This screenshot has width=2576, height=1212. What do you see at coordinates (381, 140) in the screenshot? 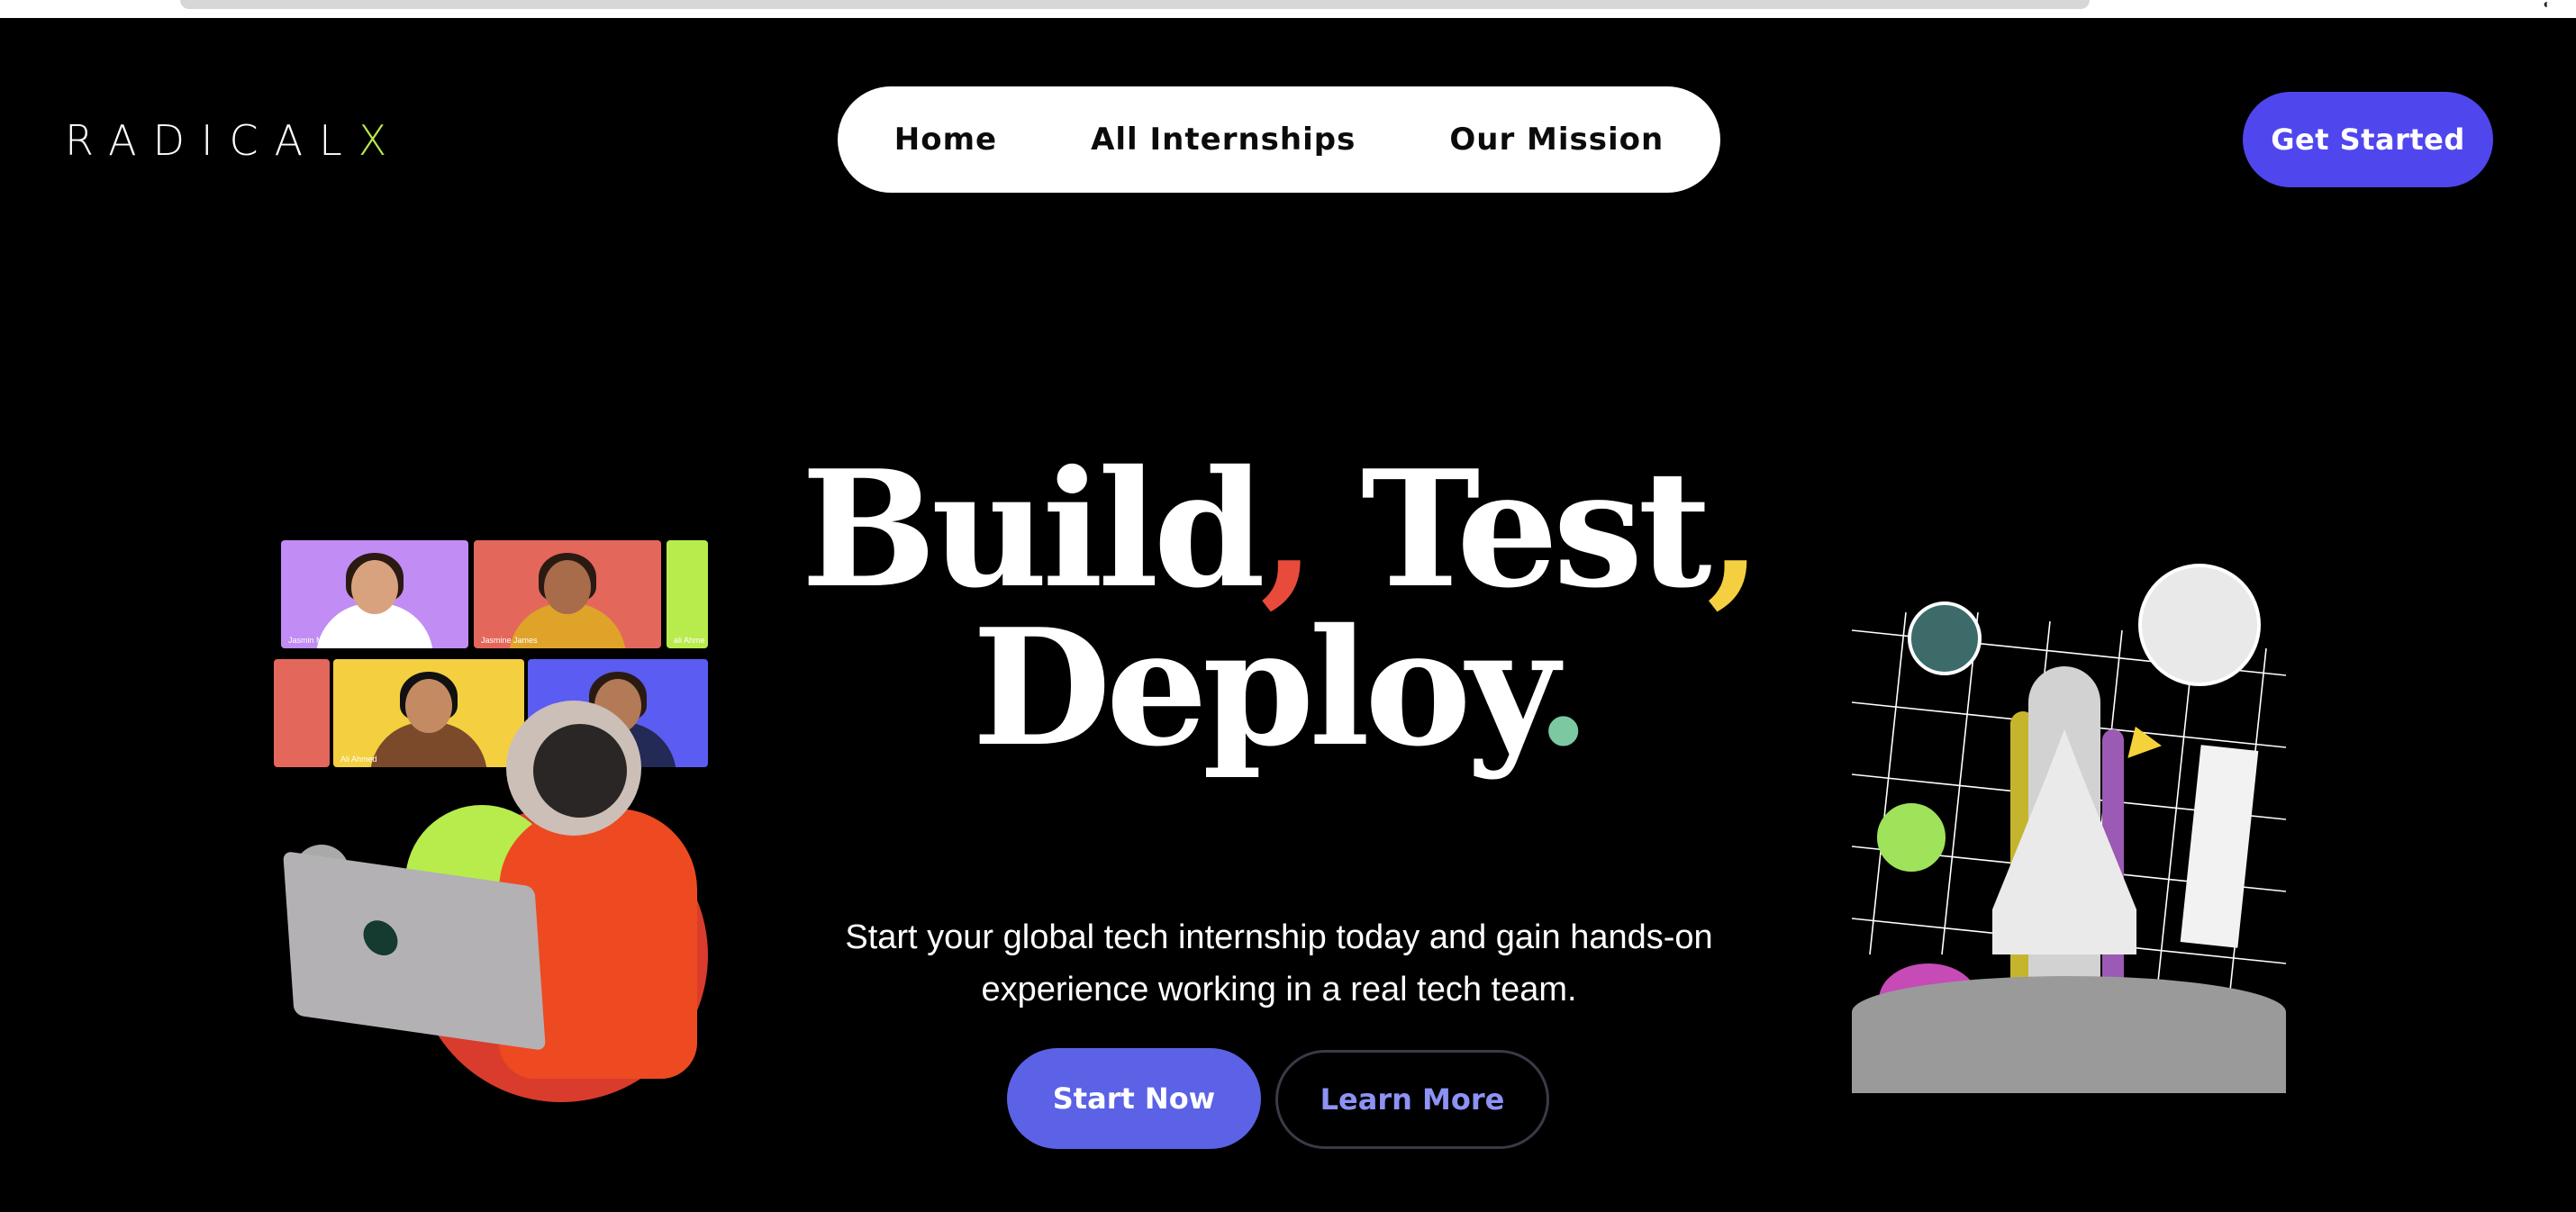
I see `logo-accent-letter: X` at bounding box center [381, 140].